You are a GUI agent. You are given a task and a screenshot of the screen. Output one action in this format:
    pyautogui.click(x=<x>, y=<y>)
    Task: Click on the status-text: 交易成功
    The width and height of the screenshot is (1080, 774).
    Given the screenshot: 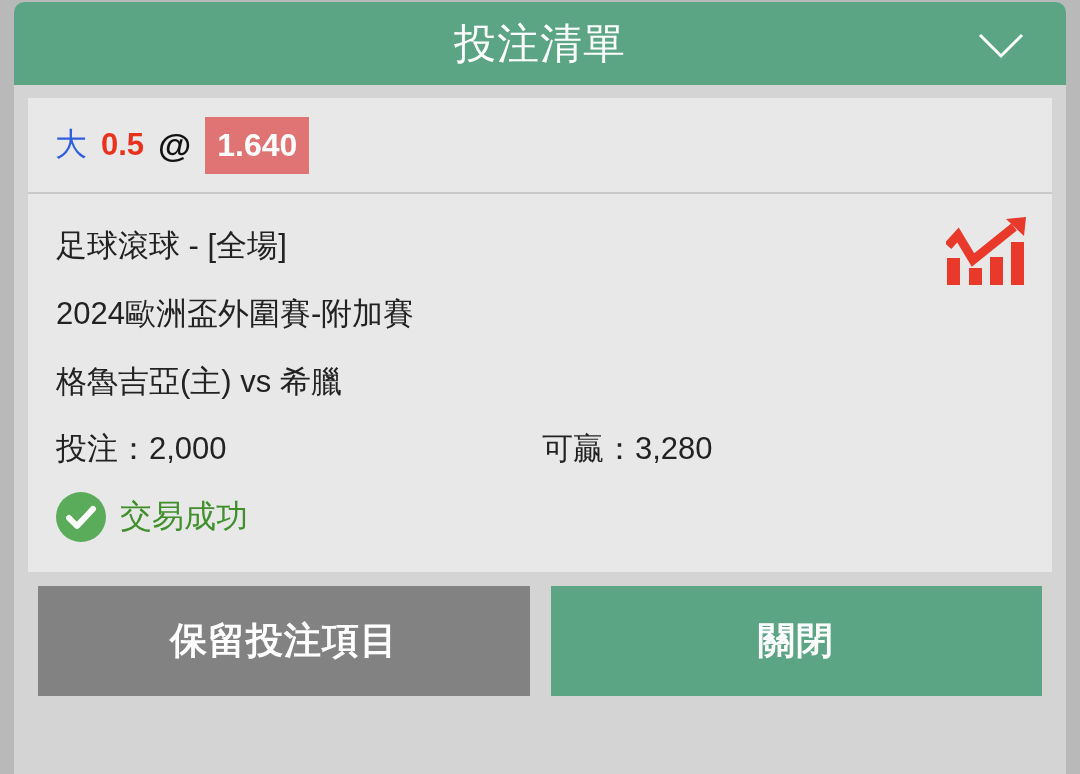 What is the action you would take?
    pyautogui.click(x=184, y=516)
    